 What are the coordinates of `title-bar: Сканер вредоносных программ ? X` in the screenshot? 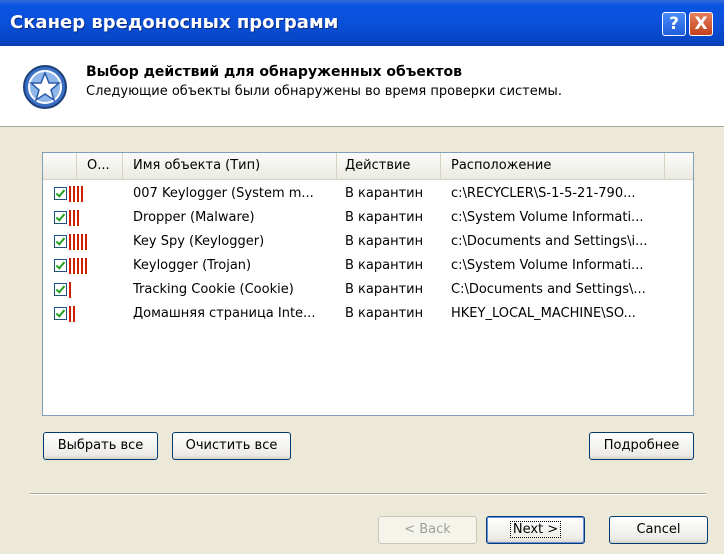 It's located at (362, 23).